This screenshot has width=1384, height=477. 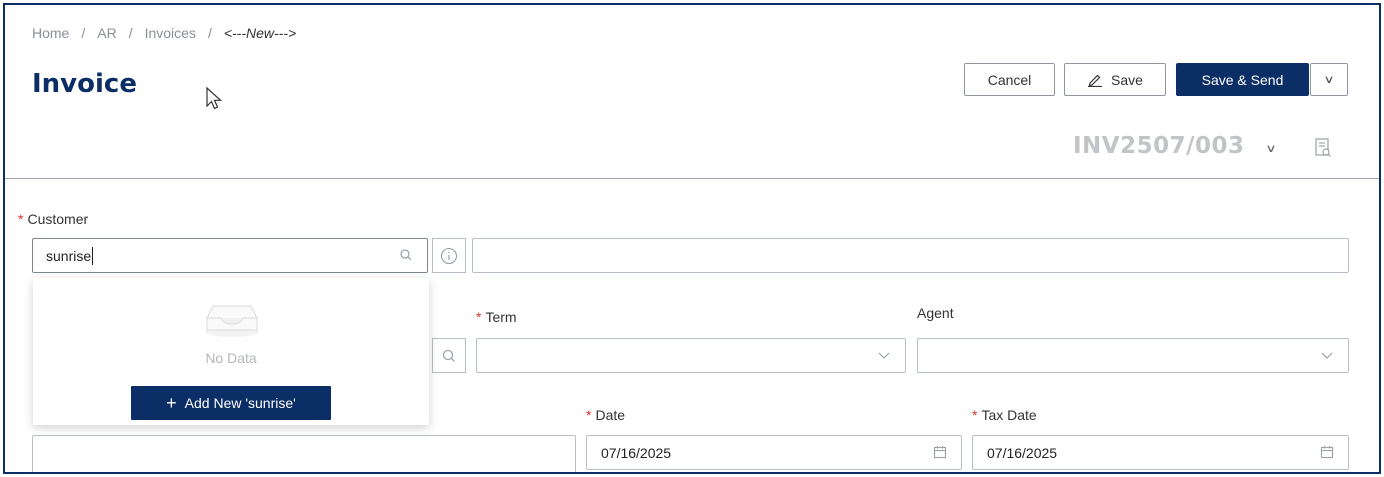 What do you see at coordinates (58, 219) in the screenshot?
I see `customer-label-text: Customer` at bounding box center [58, 219].